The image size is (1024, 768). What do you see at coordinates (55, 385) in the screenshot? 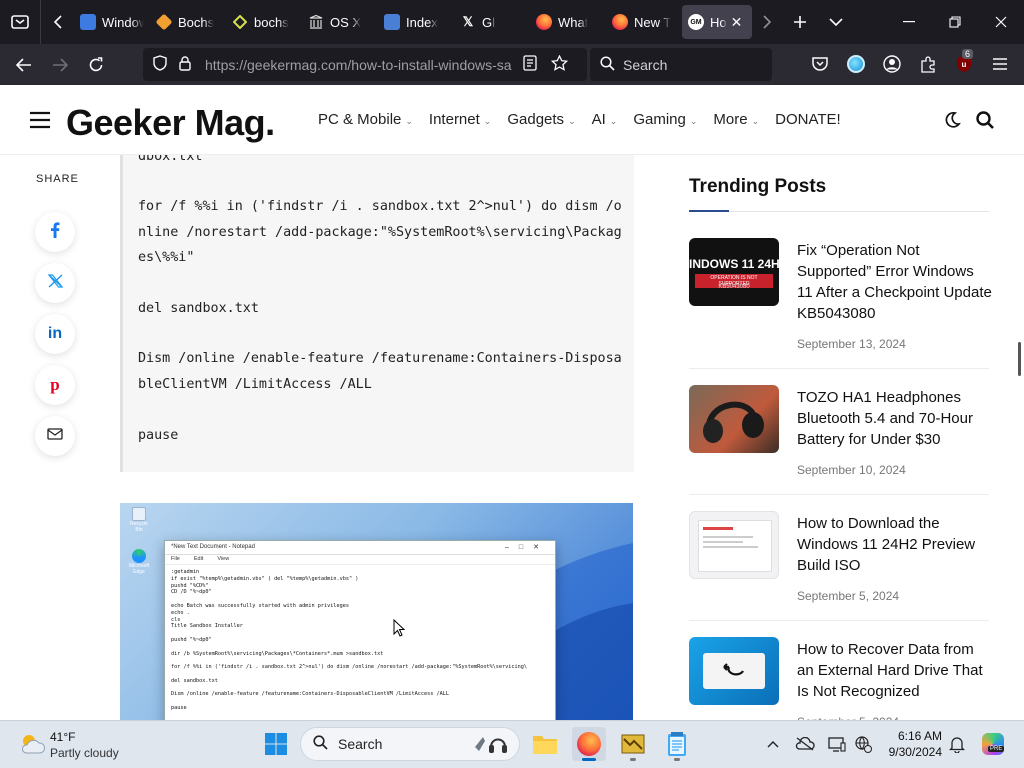
I see `share-pinterest-button: p` at bounding box center [55, 385].